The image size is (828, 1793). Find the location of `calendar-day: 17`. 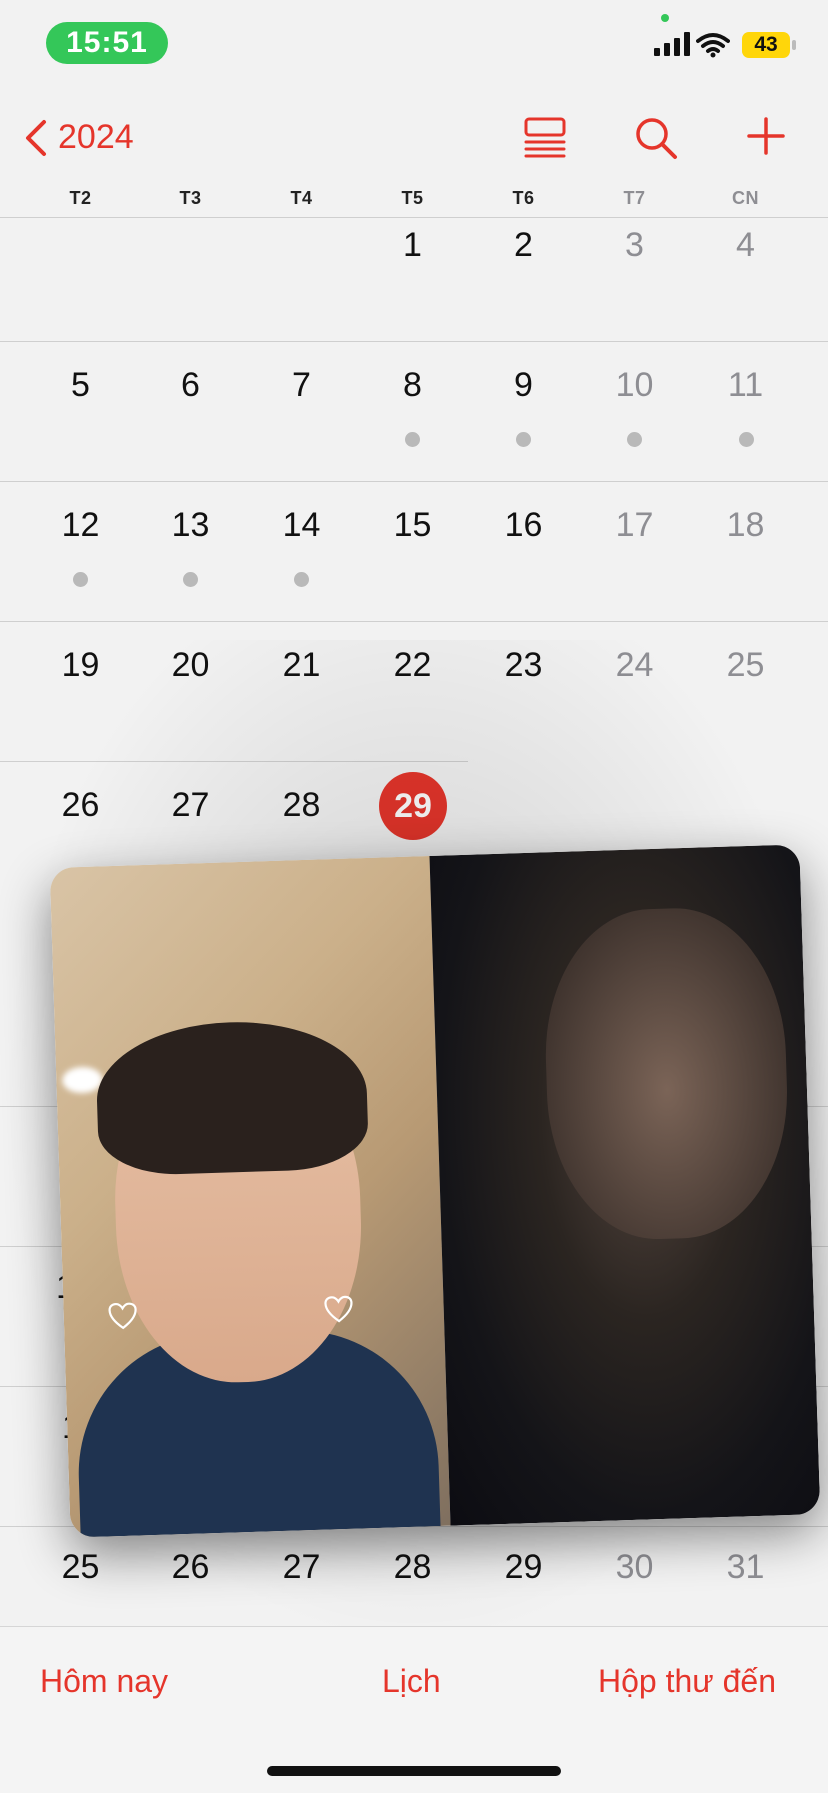

calendar-day: 17 is located at coordinates (634, 525).